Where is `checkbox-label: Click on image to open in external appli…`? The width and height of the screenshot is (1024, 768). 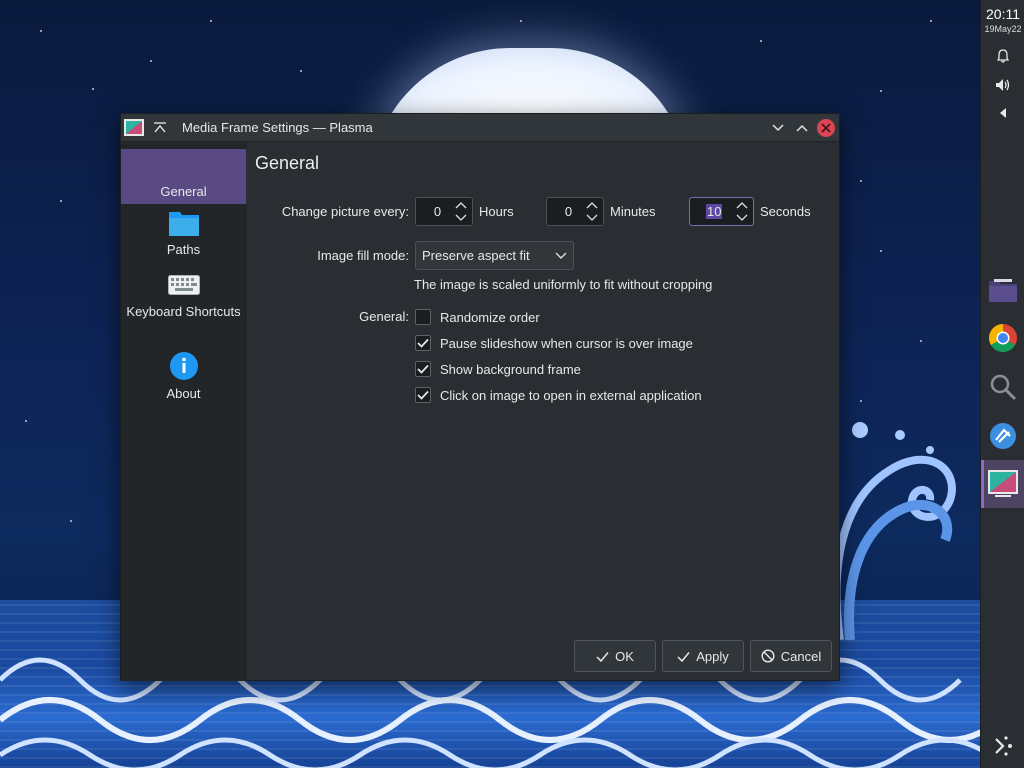
checkbox-label: Click on image to open in external appli… is located at coordinates (571, 395).